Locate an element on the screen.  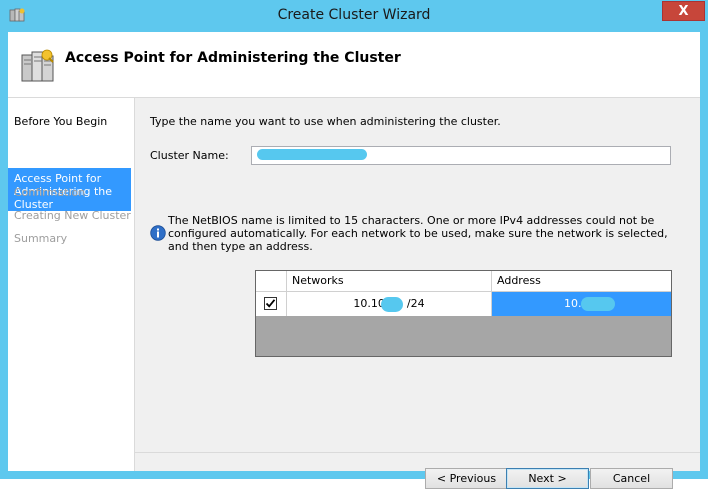
grid-header-check is located at coordinates (271, 281).